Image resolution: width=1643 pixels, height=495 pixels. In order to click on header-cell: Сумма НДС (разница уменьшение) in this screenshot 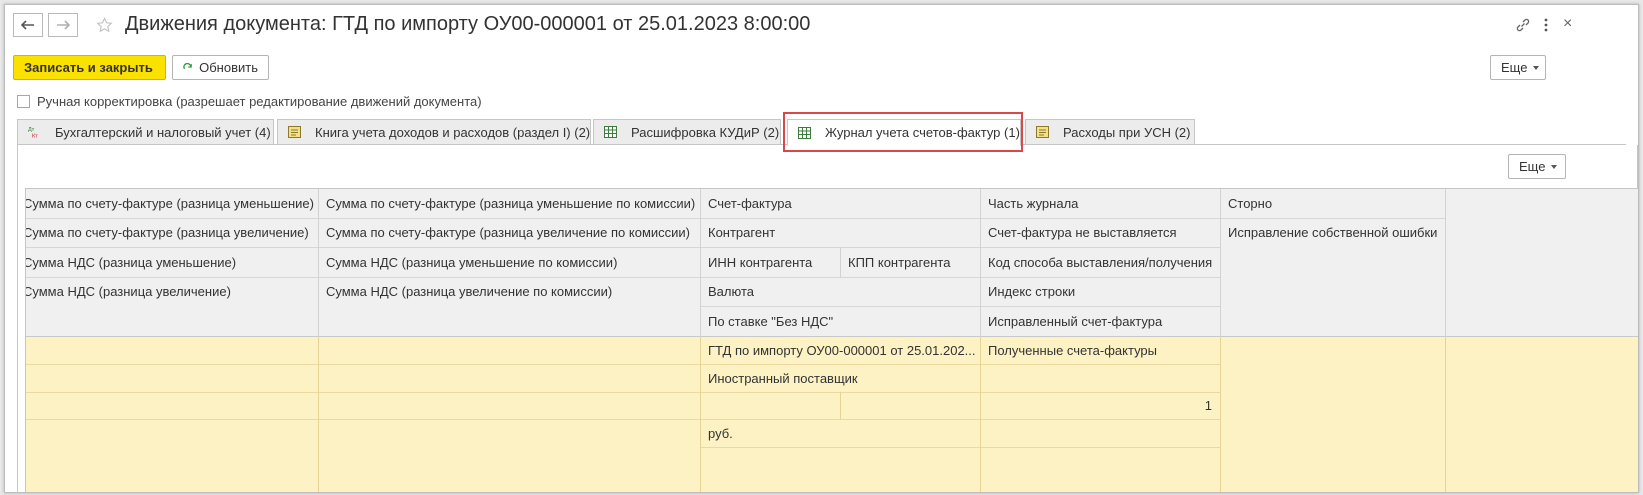, I will do `click(131, 262)`.